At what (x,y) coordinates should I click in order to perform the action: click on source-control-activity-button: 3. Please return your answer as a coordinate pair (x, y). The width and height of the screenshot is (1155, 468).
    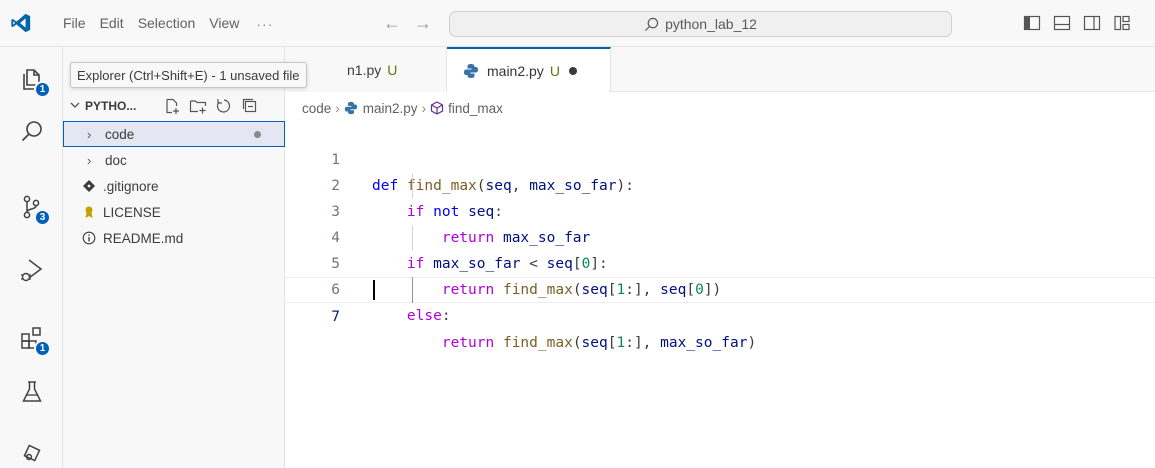
    Looking at the image, I should click on (31, 207).